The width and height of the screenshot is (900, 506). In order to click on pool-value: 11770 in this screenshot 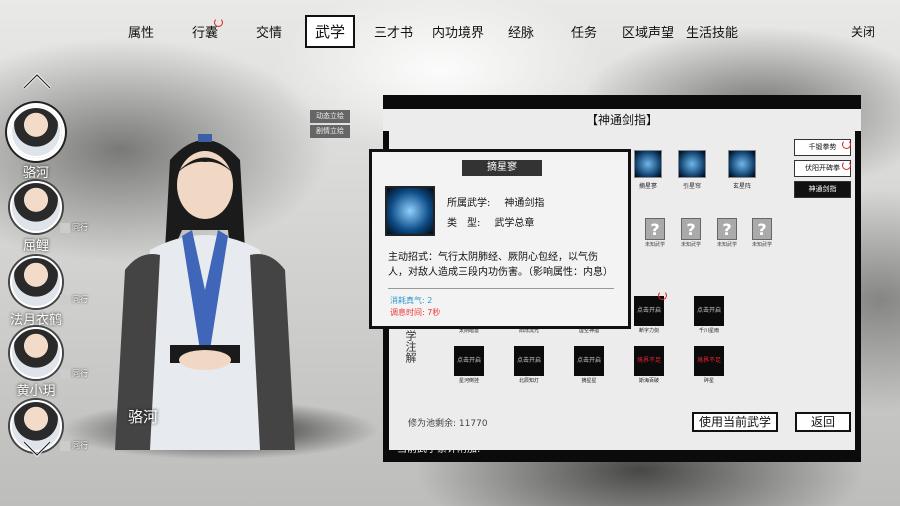, I will do `click(473, 424)`.